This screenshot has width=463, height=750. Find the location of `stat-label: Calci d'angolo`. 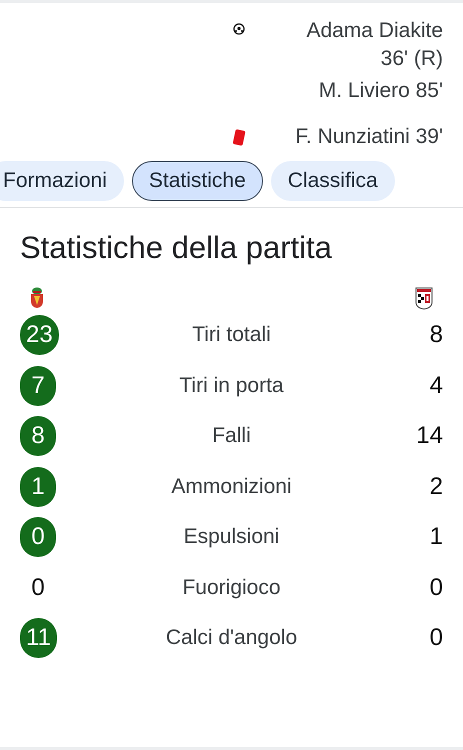

stat-label: Calci d'angolo is located at coordinates (231, 638).